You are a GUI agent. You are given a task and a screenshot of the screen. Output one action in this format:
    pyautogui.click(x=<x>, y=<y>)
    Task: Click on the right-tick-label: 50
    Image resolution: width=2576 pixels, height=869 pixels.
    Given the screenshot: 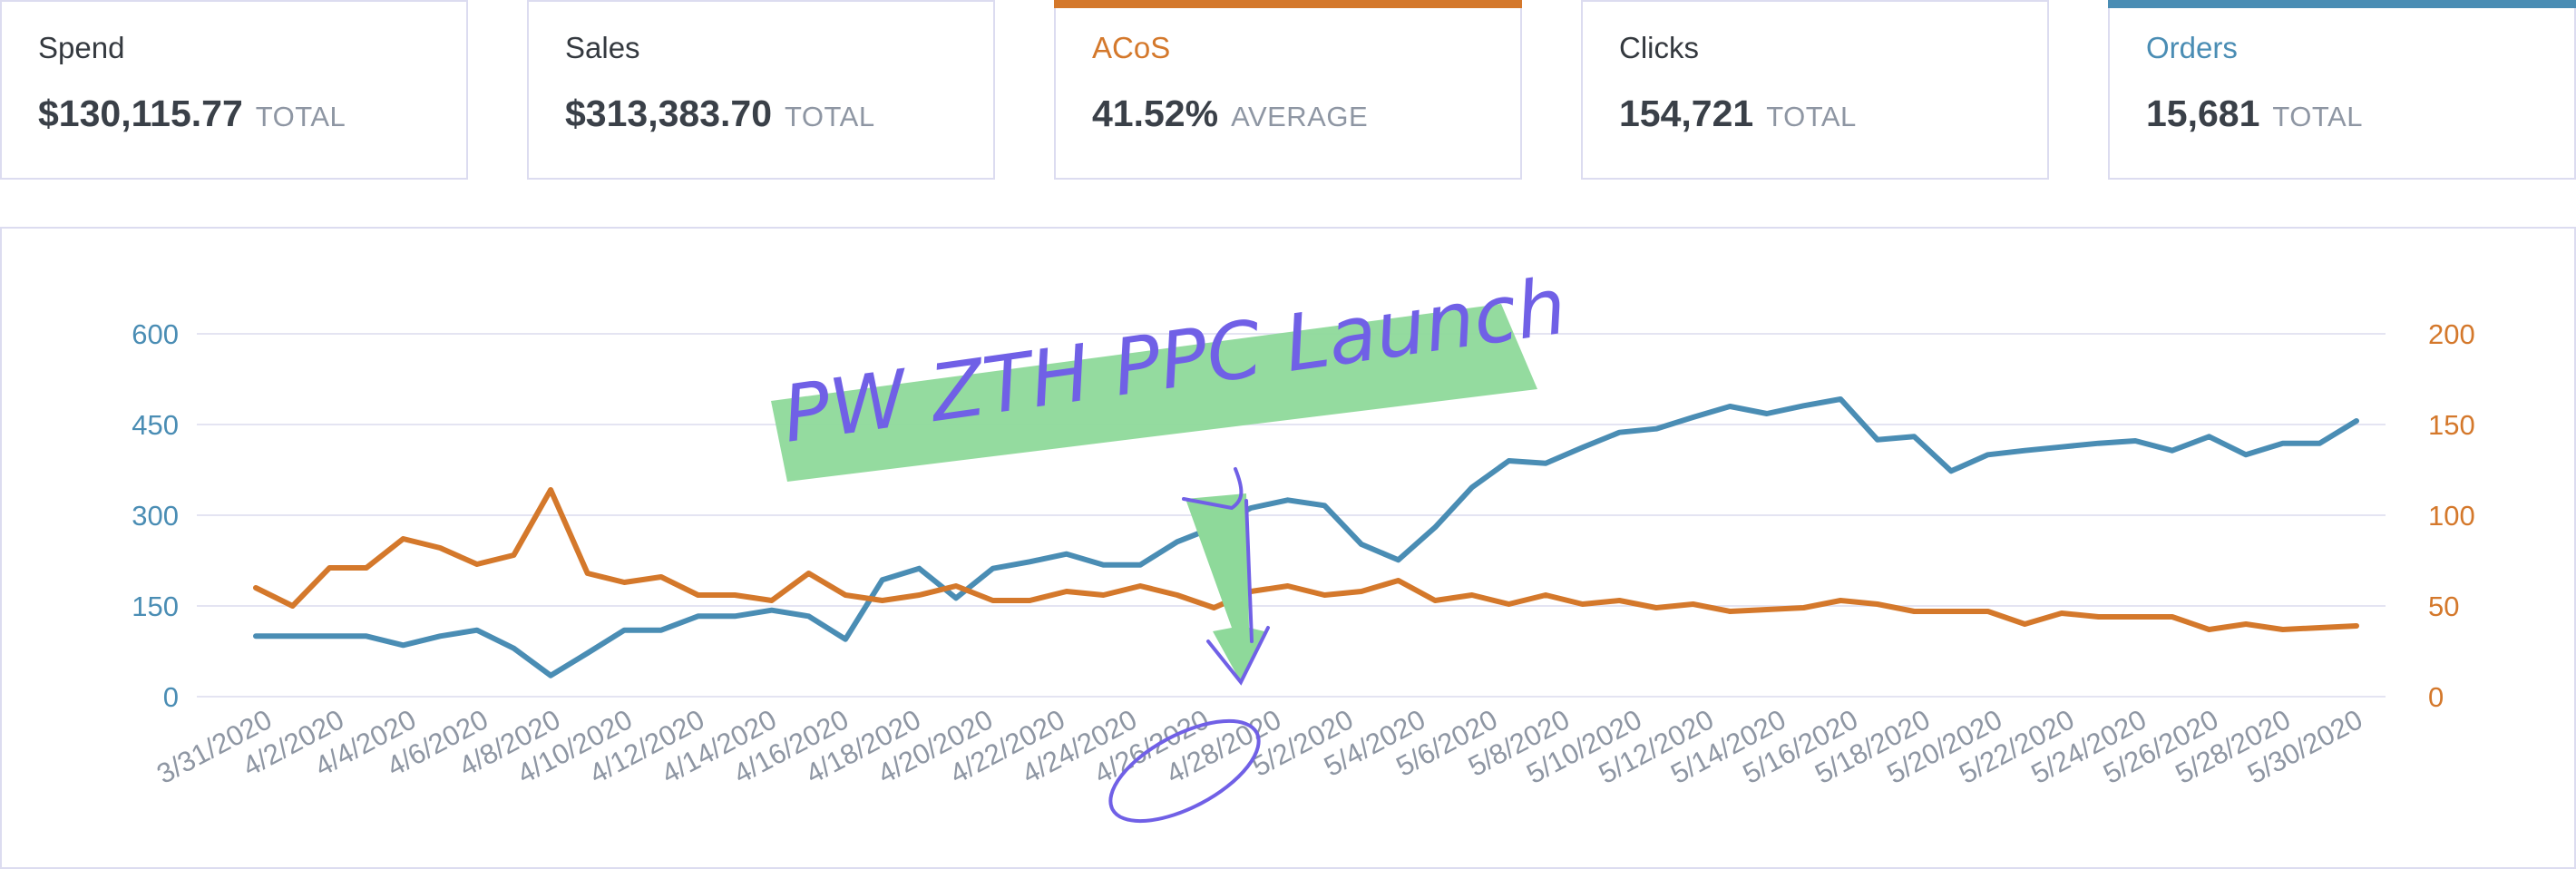 What is the action you would take?
    pyautogui.click(x=2443, y=606)
    